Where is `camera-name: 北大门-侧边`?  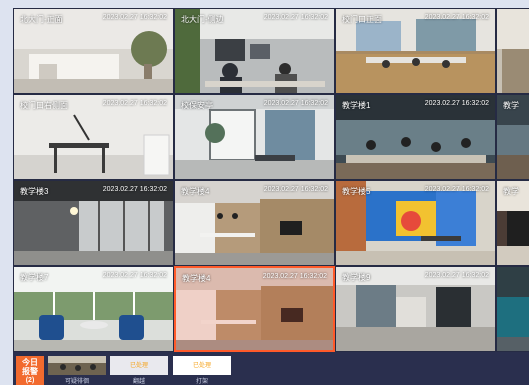
camera-name: 北大门-侧边 is located at coordinates (202, 19).